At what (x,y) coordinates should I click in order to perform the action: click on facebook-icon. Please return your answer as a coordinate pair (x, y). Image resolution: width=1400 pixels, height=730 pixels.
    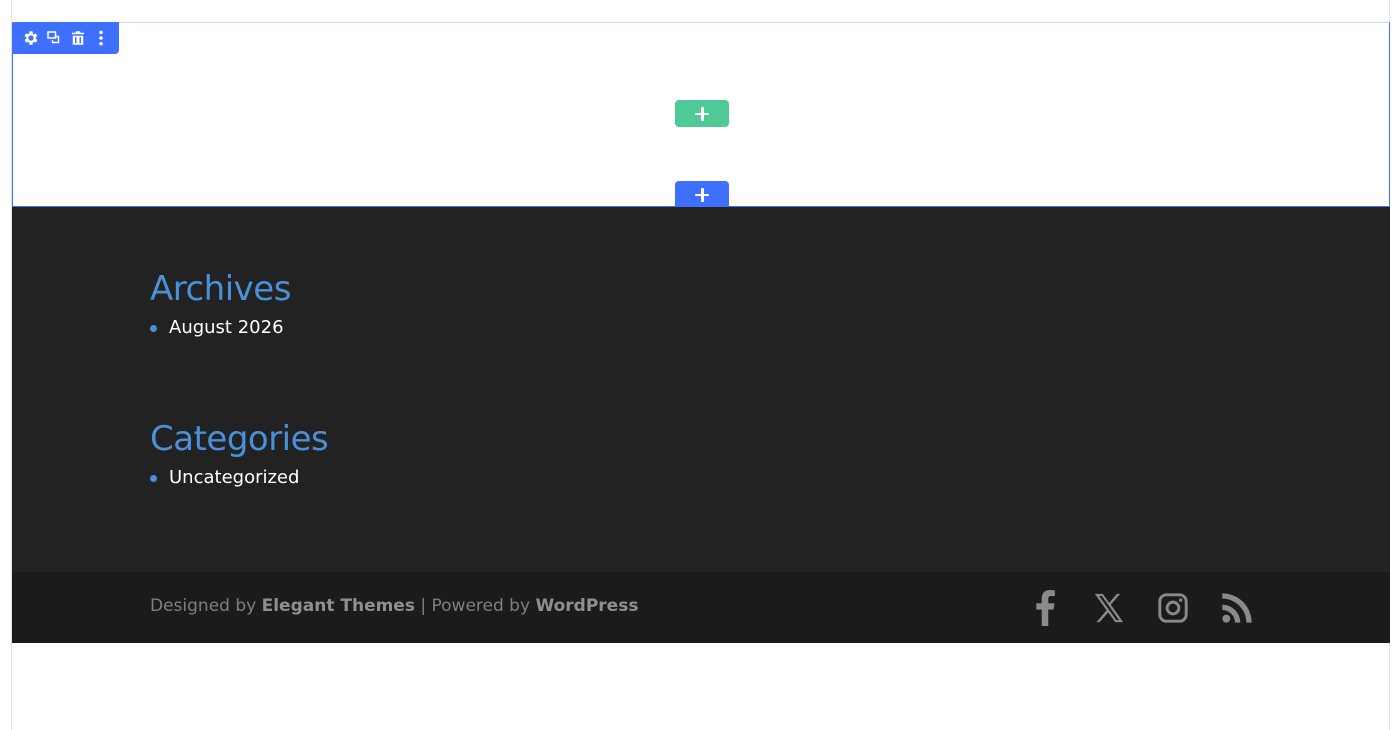
    Looking at the image, I should click on (1045, 608).